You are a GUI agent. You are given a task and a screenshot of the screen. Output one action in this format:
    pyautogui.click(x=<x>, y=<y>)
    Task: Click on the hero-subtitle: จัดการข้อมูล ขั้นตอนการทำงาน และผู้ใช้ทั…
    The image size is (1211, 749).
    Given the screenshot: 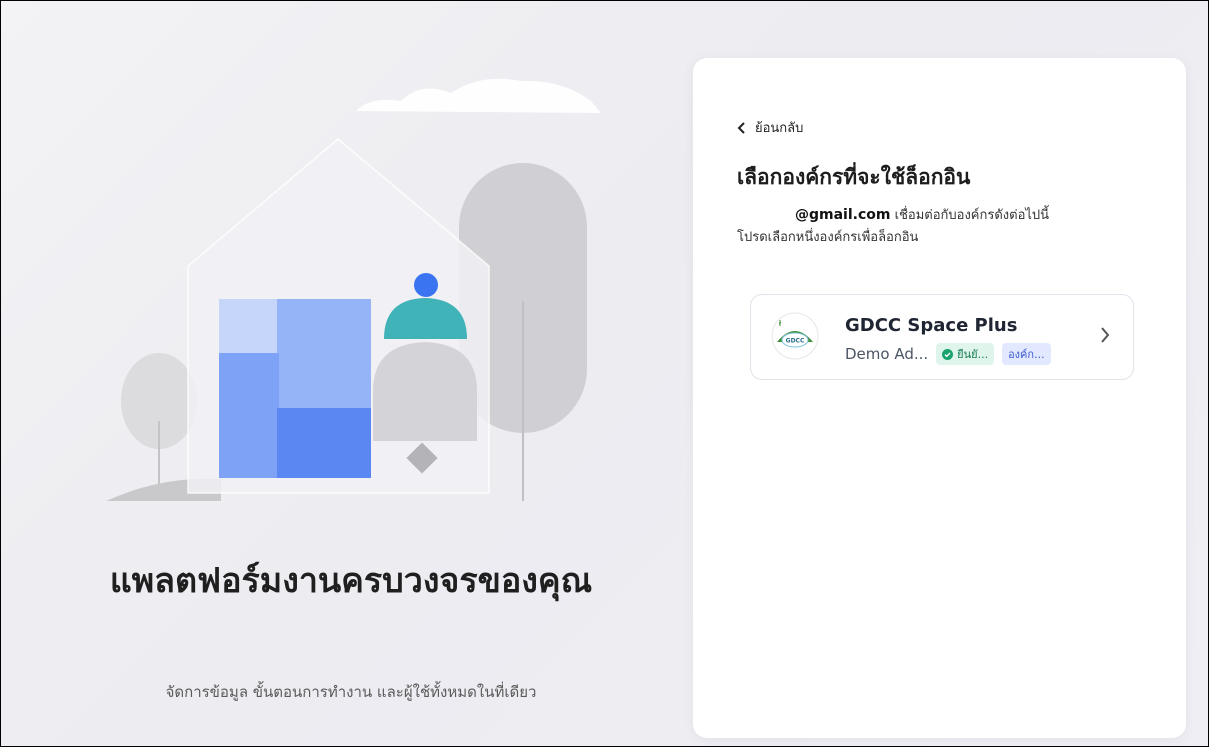 What is the action you would take?
    pyautogui.click(x=351, y=692)
    